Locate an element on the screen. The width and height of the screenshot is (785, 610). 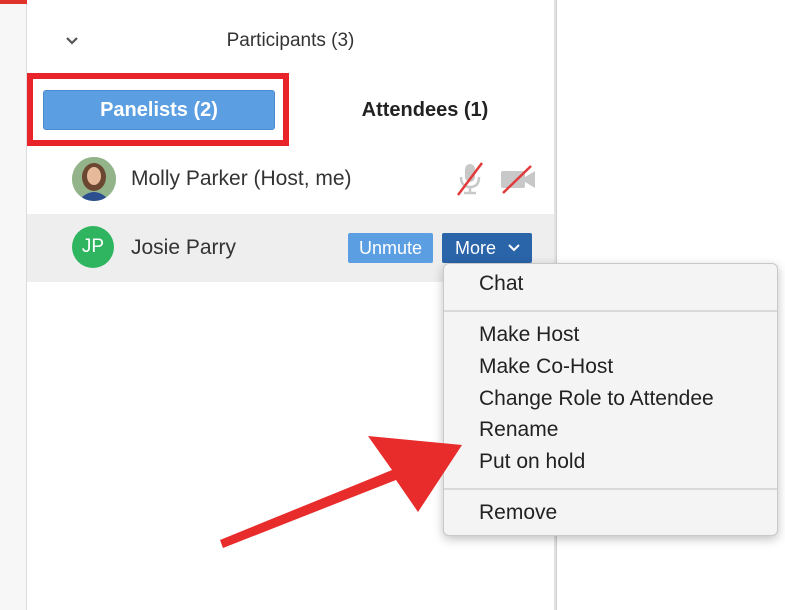
user-photo-icon is located at coordinates (94, 179).